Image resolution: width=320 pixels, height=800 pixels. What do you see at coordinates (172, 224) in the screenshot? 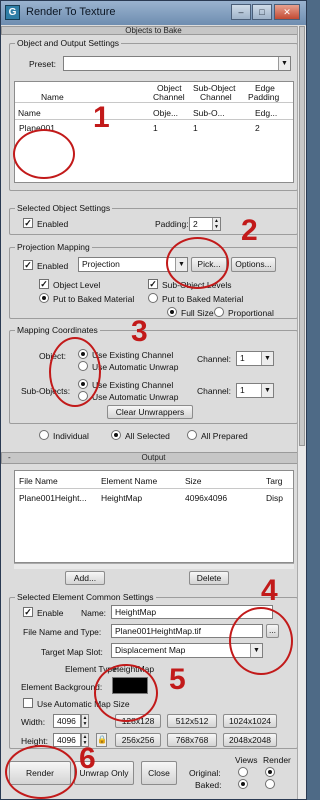
I see `padding-label: Padding:` at bounding box center [172, 224].